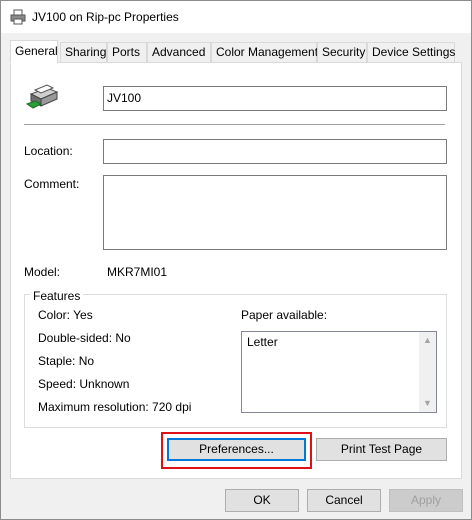 This screenshot has width=472, height=520. What do you see at coordinates (262, 500) in the screenshot?
I see `ok-button: OK` at bounding box center [262, 500].